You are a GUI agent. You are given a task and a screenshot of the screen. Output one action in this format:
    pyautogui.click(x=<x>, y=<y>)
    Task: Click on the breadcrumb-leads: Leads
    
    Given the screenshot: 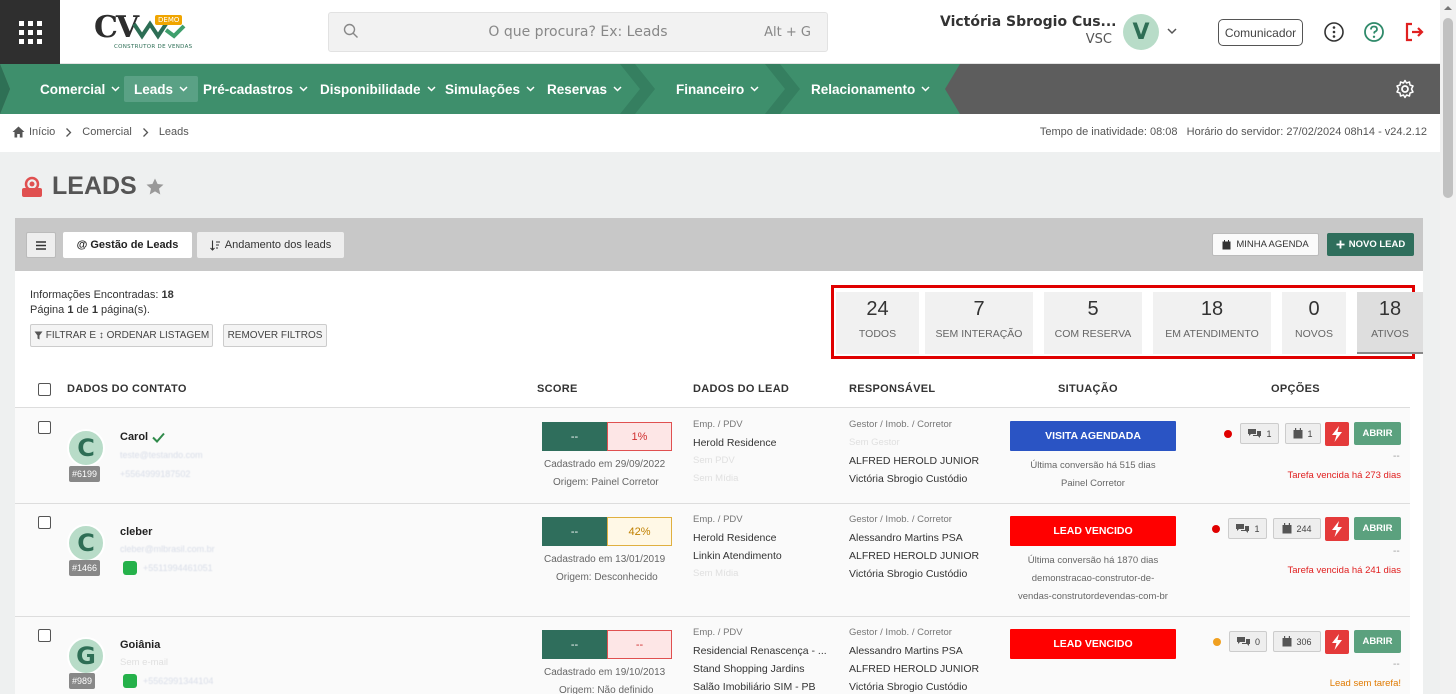 What is the action you would take?
    pyautogui.click(x=173, y=132)
    